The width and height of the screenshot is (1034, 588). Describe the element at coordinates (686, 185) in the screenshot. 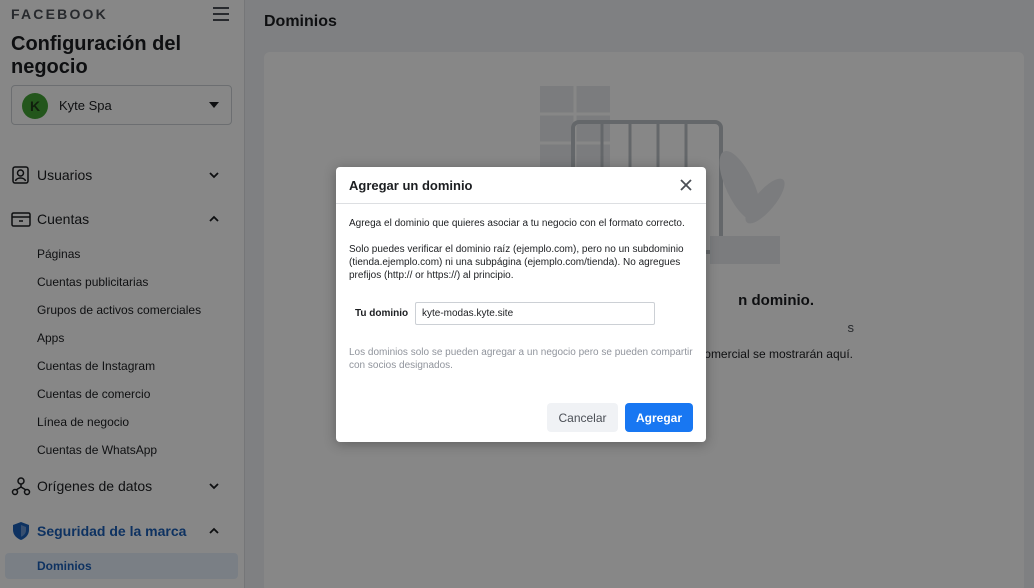

I see `close-icon` at that location.